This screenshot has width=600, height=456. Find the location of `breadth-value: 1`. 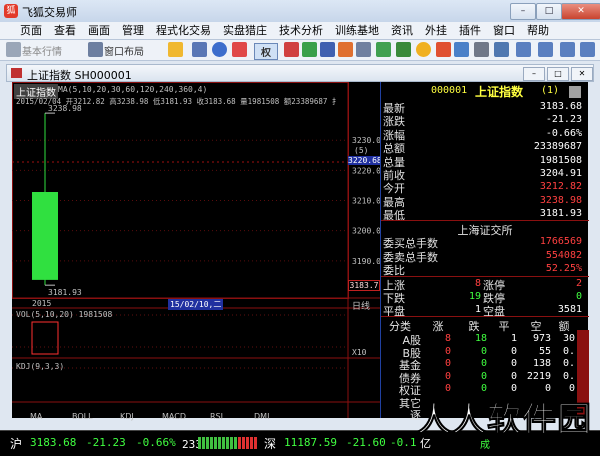

breadth-value: 1 is located at coordinates (477, 309).